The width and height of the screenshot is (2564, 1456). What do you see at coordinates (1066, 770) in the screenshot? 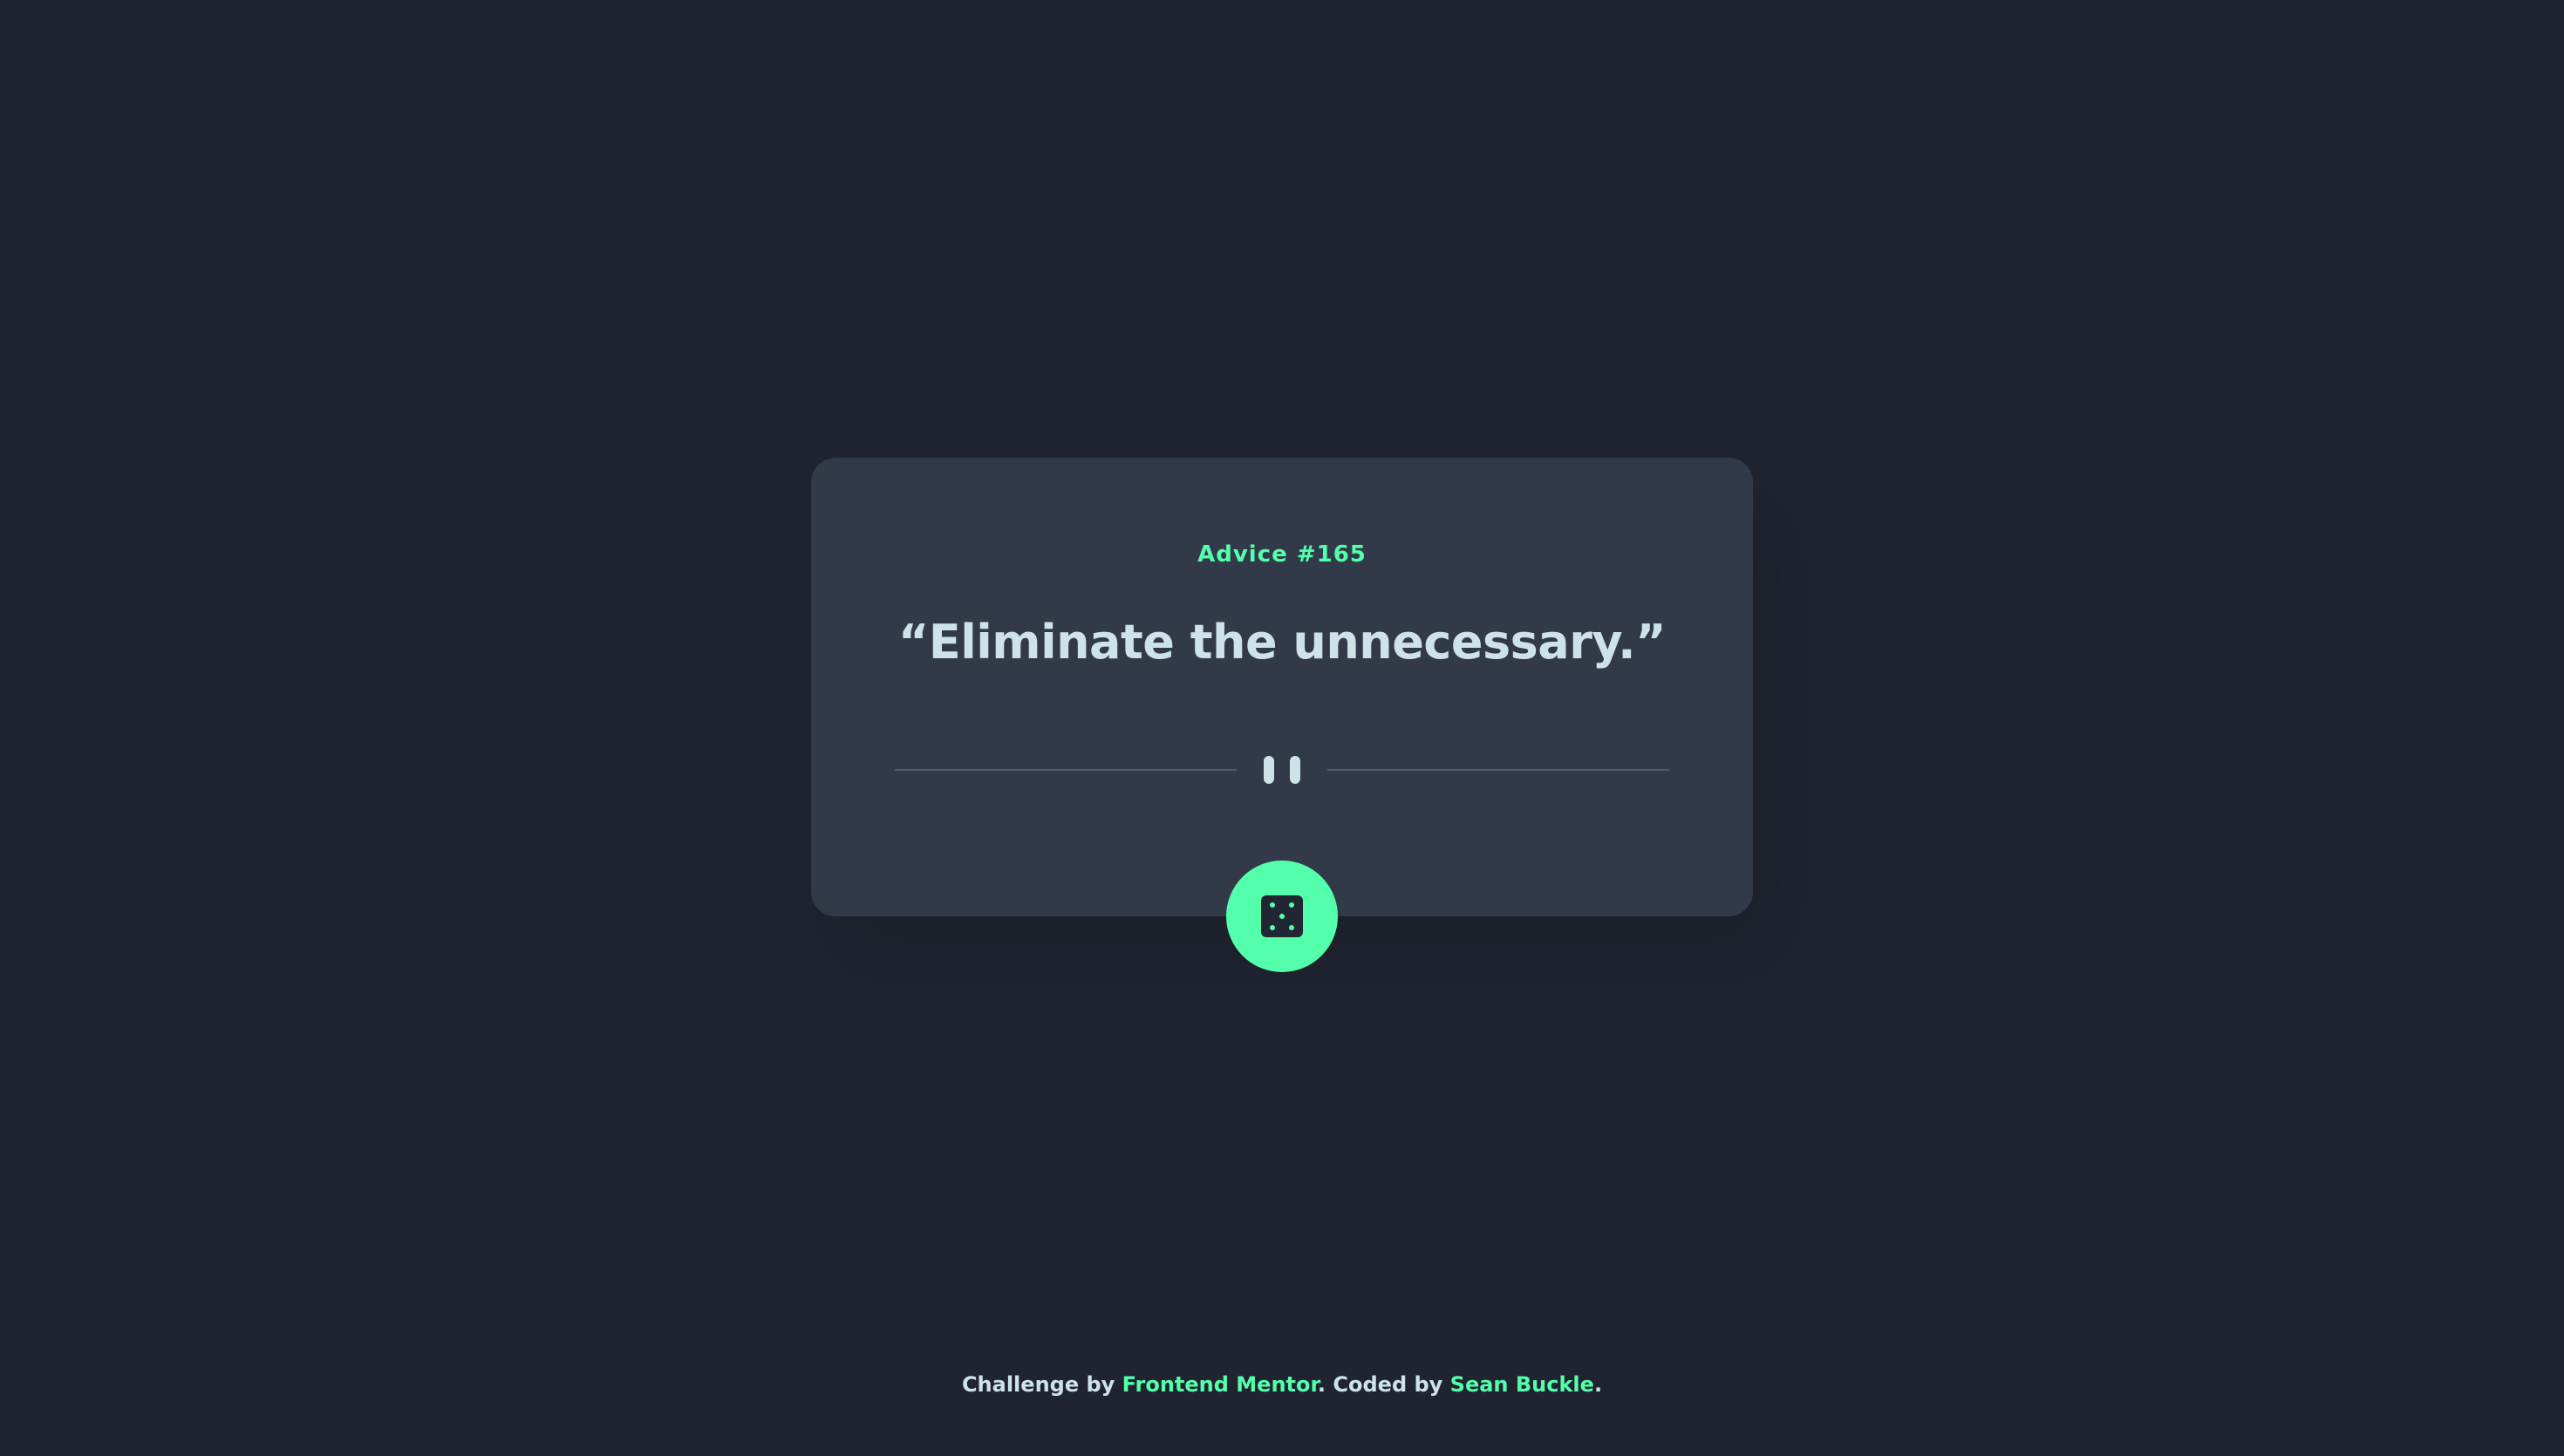
I see `divider-line-left` at bounding box center [1066, 770].